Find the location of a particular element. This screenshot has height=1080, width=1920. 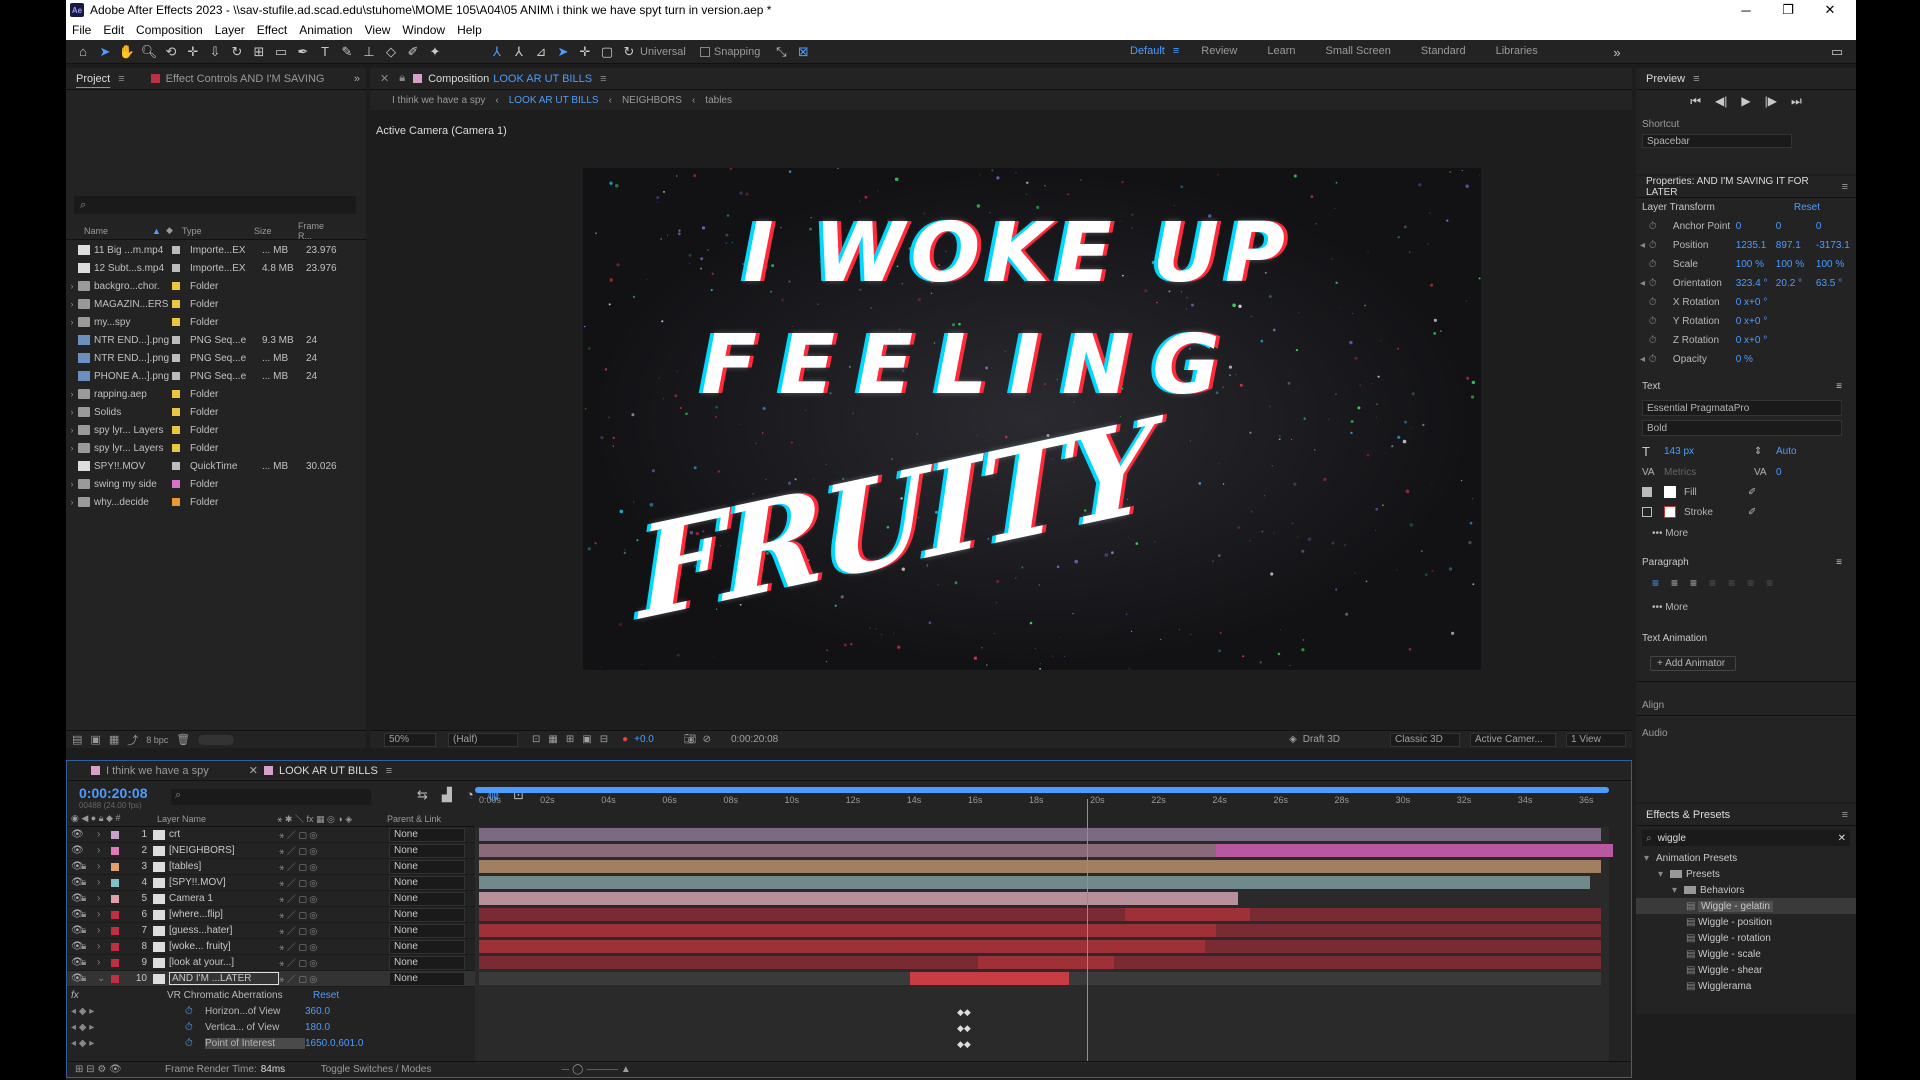

prop-value-3: 0 is located at coordinates (1836, 226).